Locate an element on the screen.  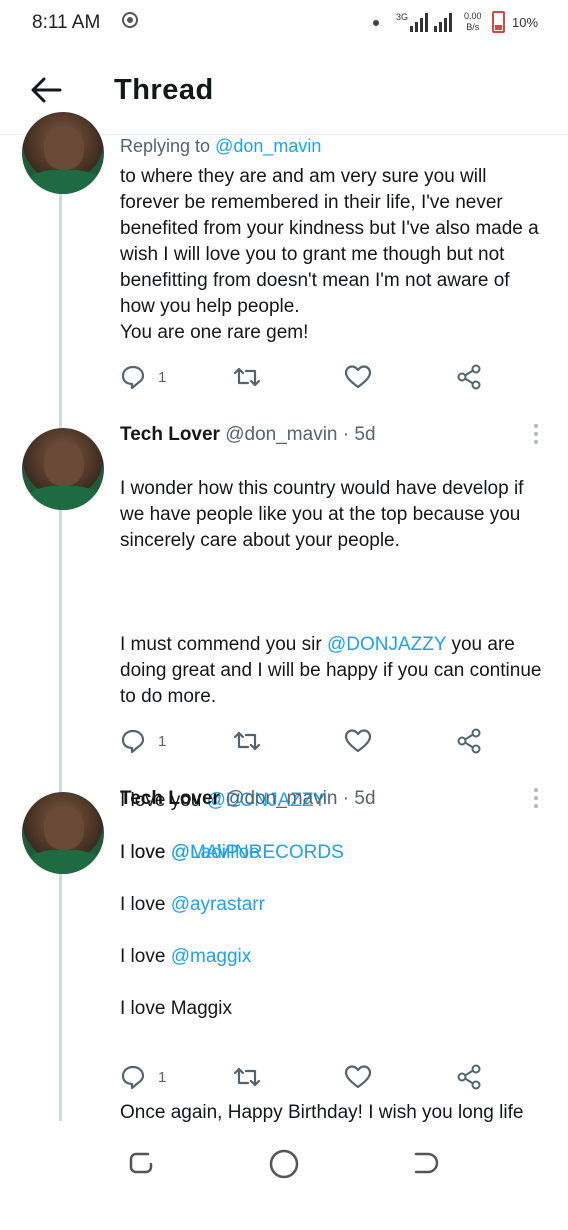
battery-percent: 10% is located at coordinates (525, 22).